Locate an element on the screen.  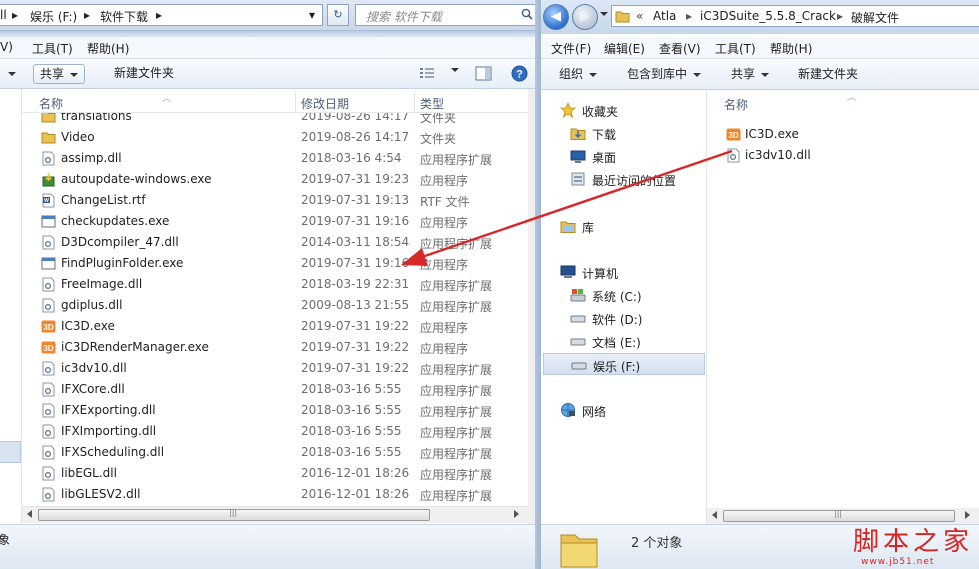
file-row: gdiplus.dll 2009-08-13 21:55 应用程序扩展 is located at coordinates (275, 305).